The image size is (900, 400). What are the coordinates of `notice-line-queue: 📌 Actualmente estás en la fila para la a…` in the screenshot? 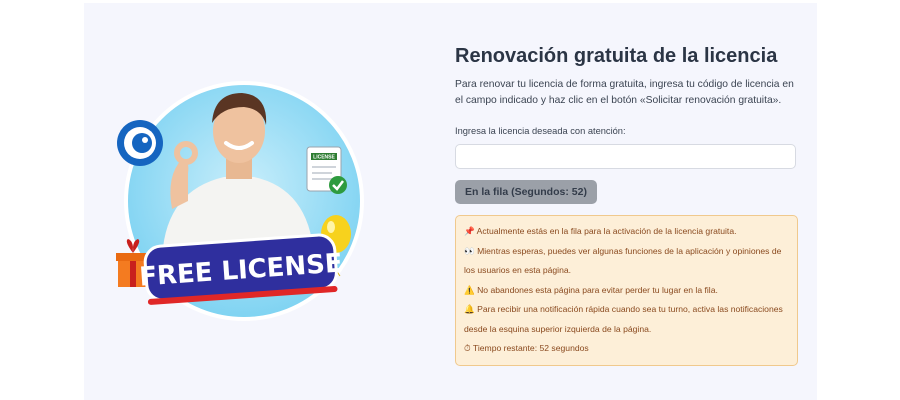 It's located at (600, 231).